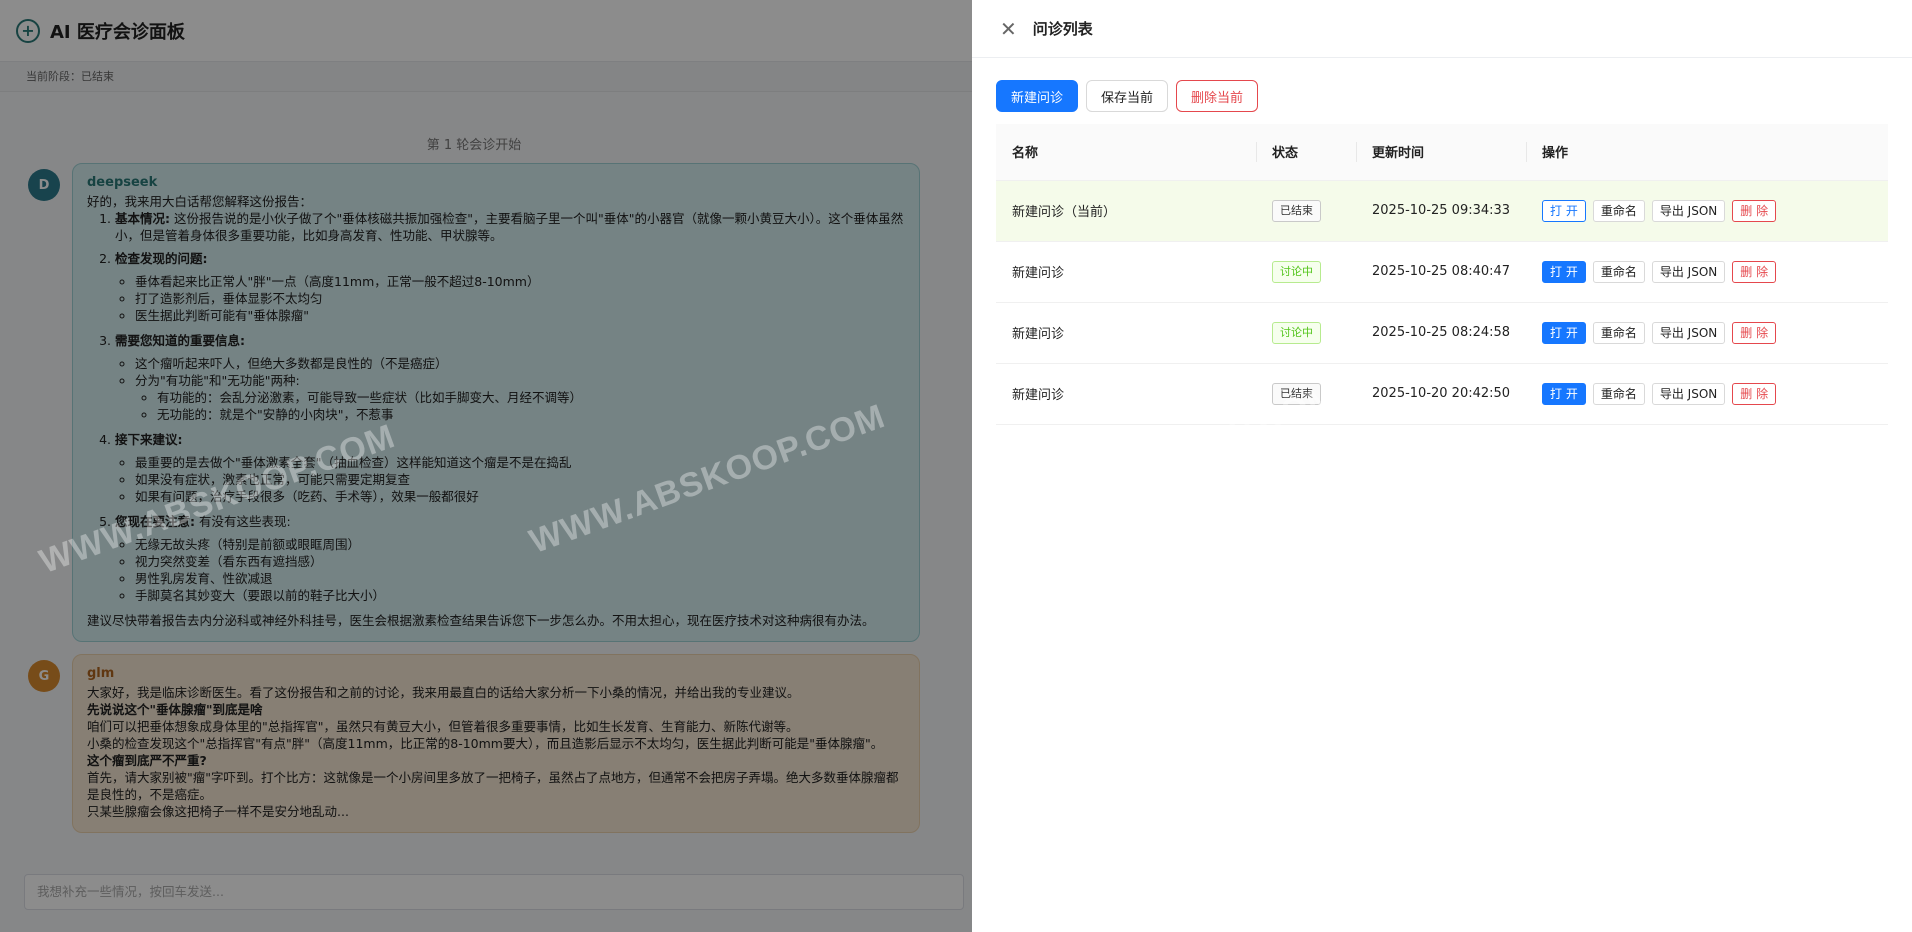 The height and width of the screenshot is (932, 1912). Describe the element at coordinates (1285, 154) in the screenshot. I see `column-header-label: 状态` at that location.